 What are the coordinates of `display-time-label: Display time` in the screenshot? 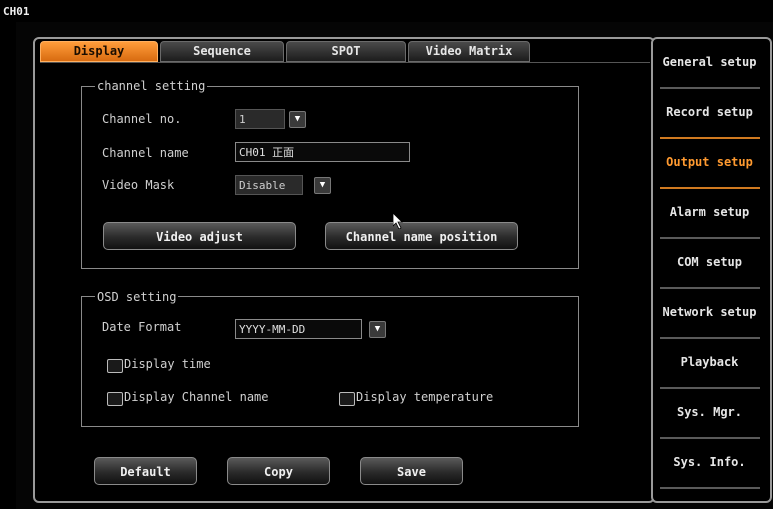 It's located at (167, 364).